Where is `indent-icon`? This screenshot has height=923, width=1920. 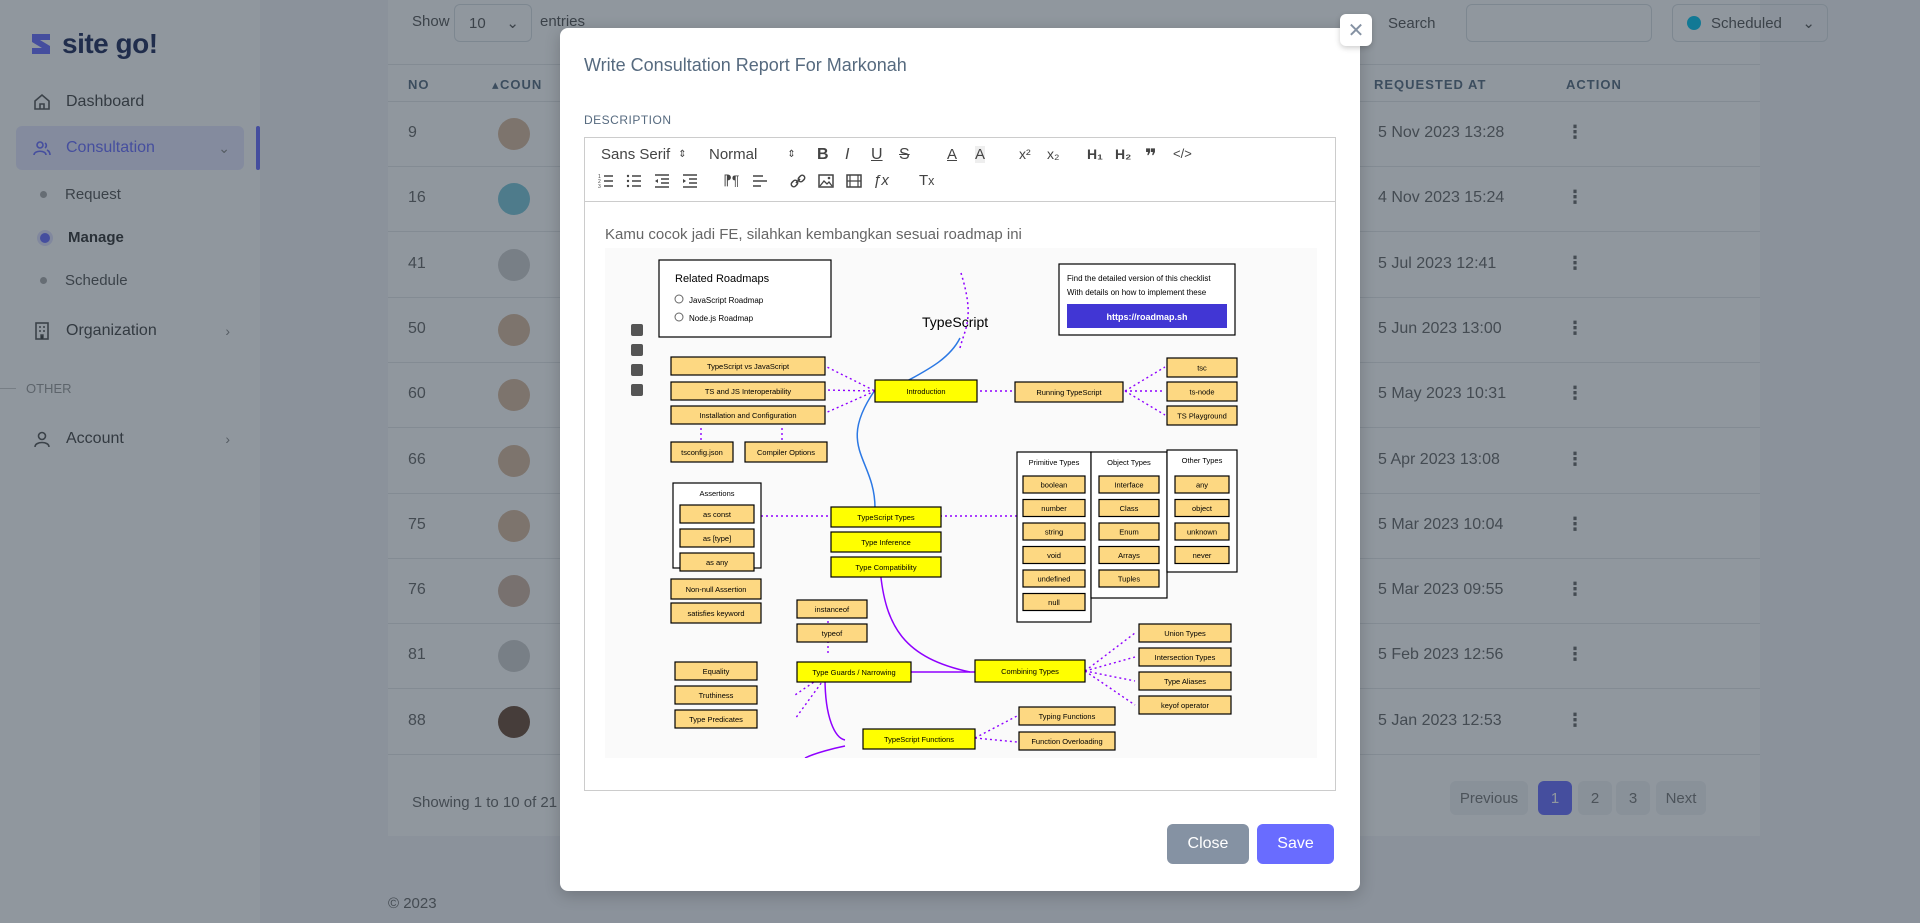
indent-icon is located at coordinates (690, 181).